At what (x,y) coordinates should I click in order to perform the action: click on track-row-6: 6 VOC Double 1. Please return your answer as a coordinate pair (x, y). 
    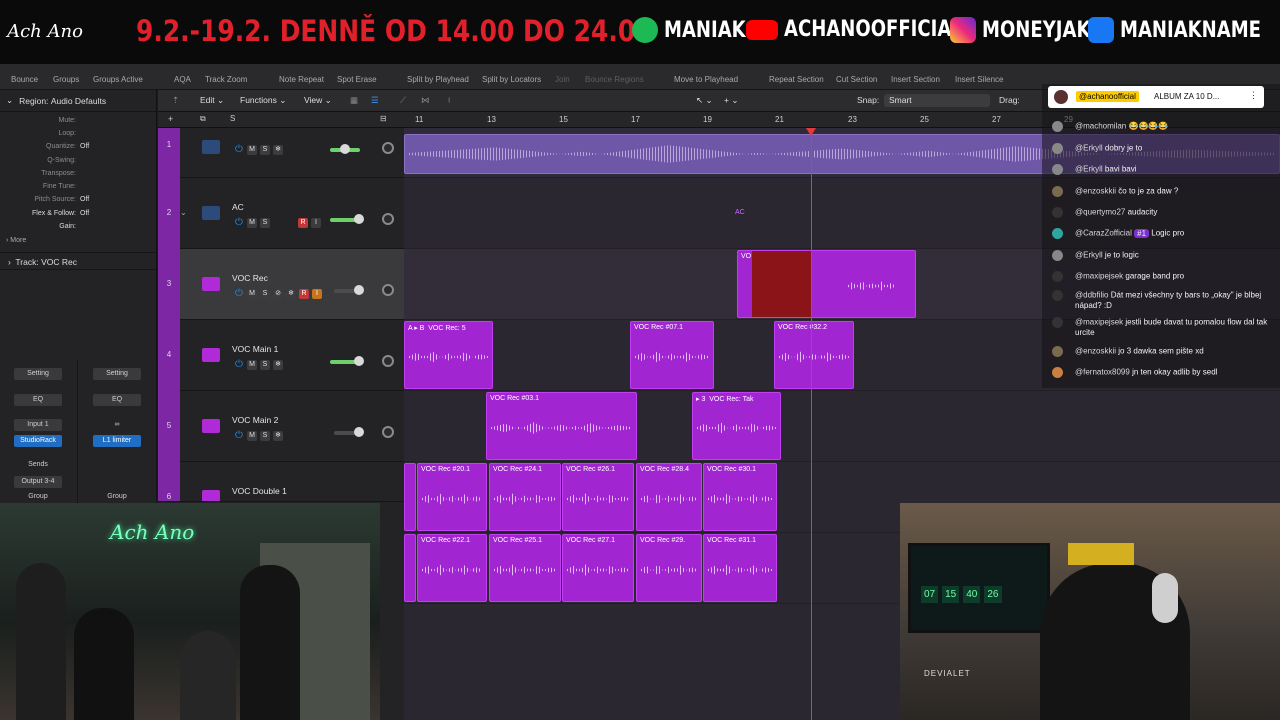
    Looking at the image, I should click on (281, 482).